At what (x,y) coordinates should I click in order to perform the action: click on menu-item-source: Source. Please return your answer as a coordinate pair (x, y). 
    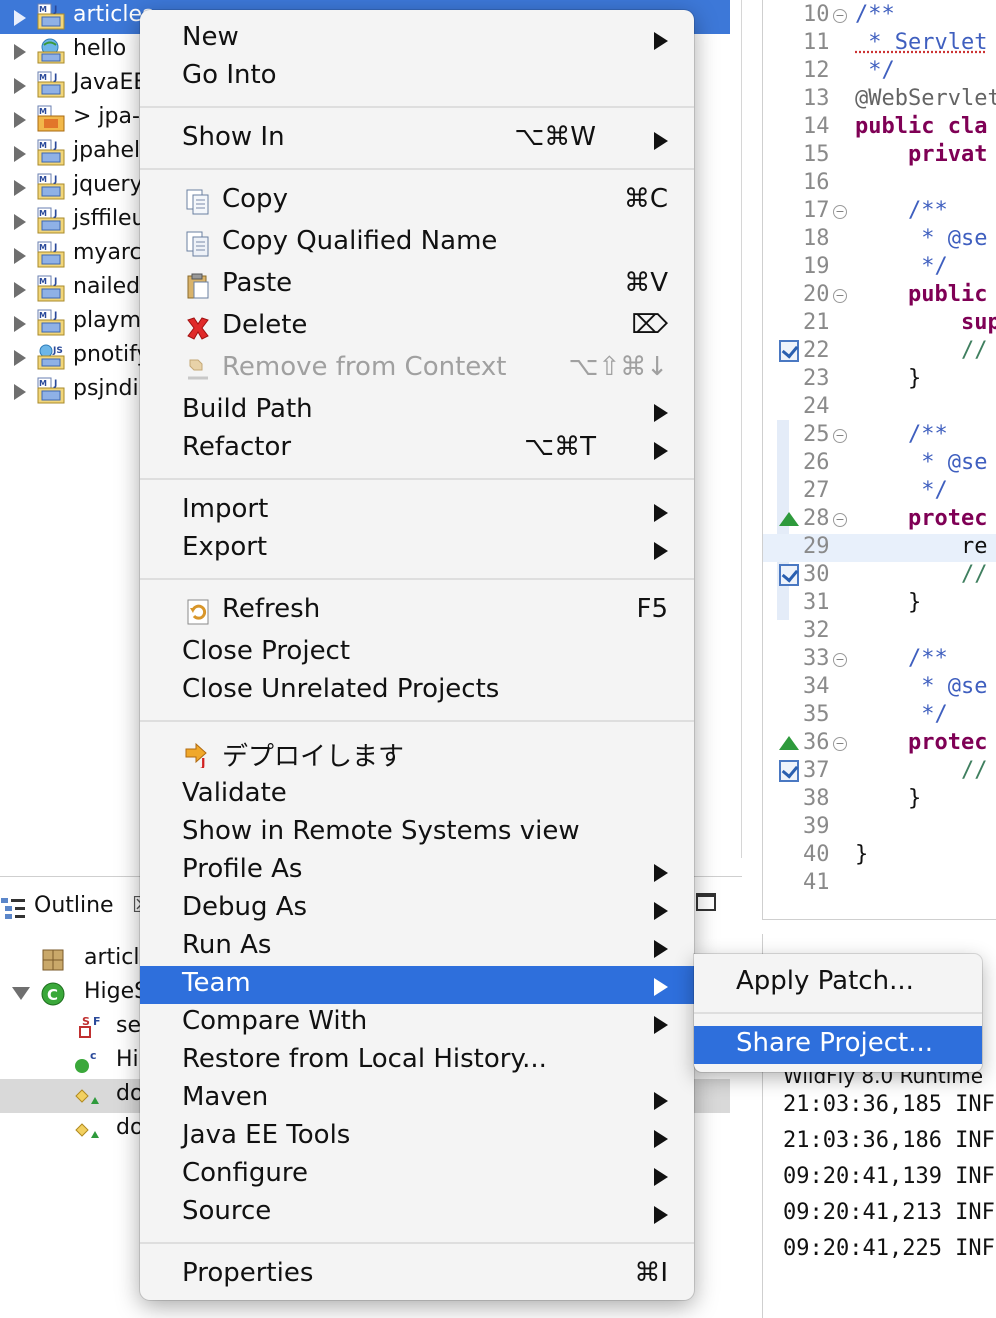
    Looking at the image, I should click on (417, 1213).